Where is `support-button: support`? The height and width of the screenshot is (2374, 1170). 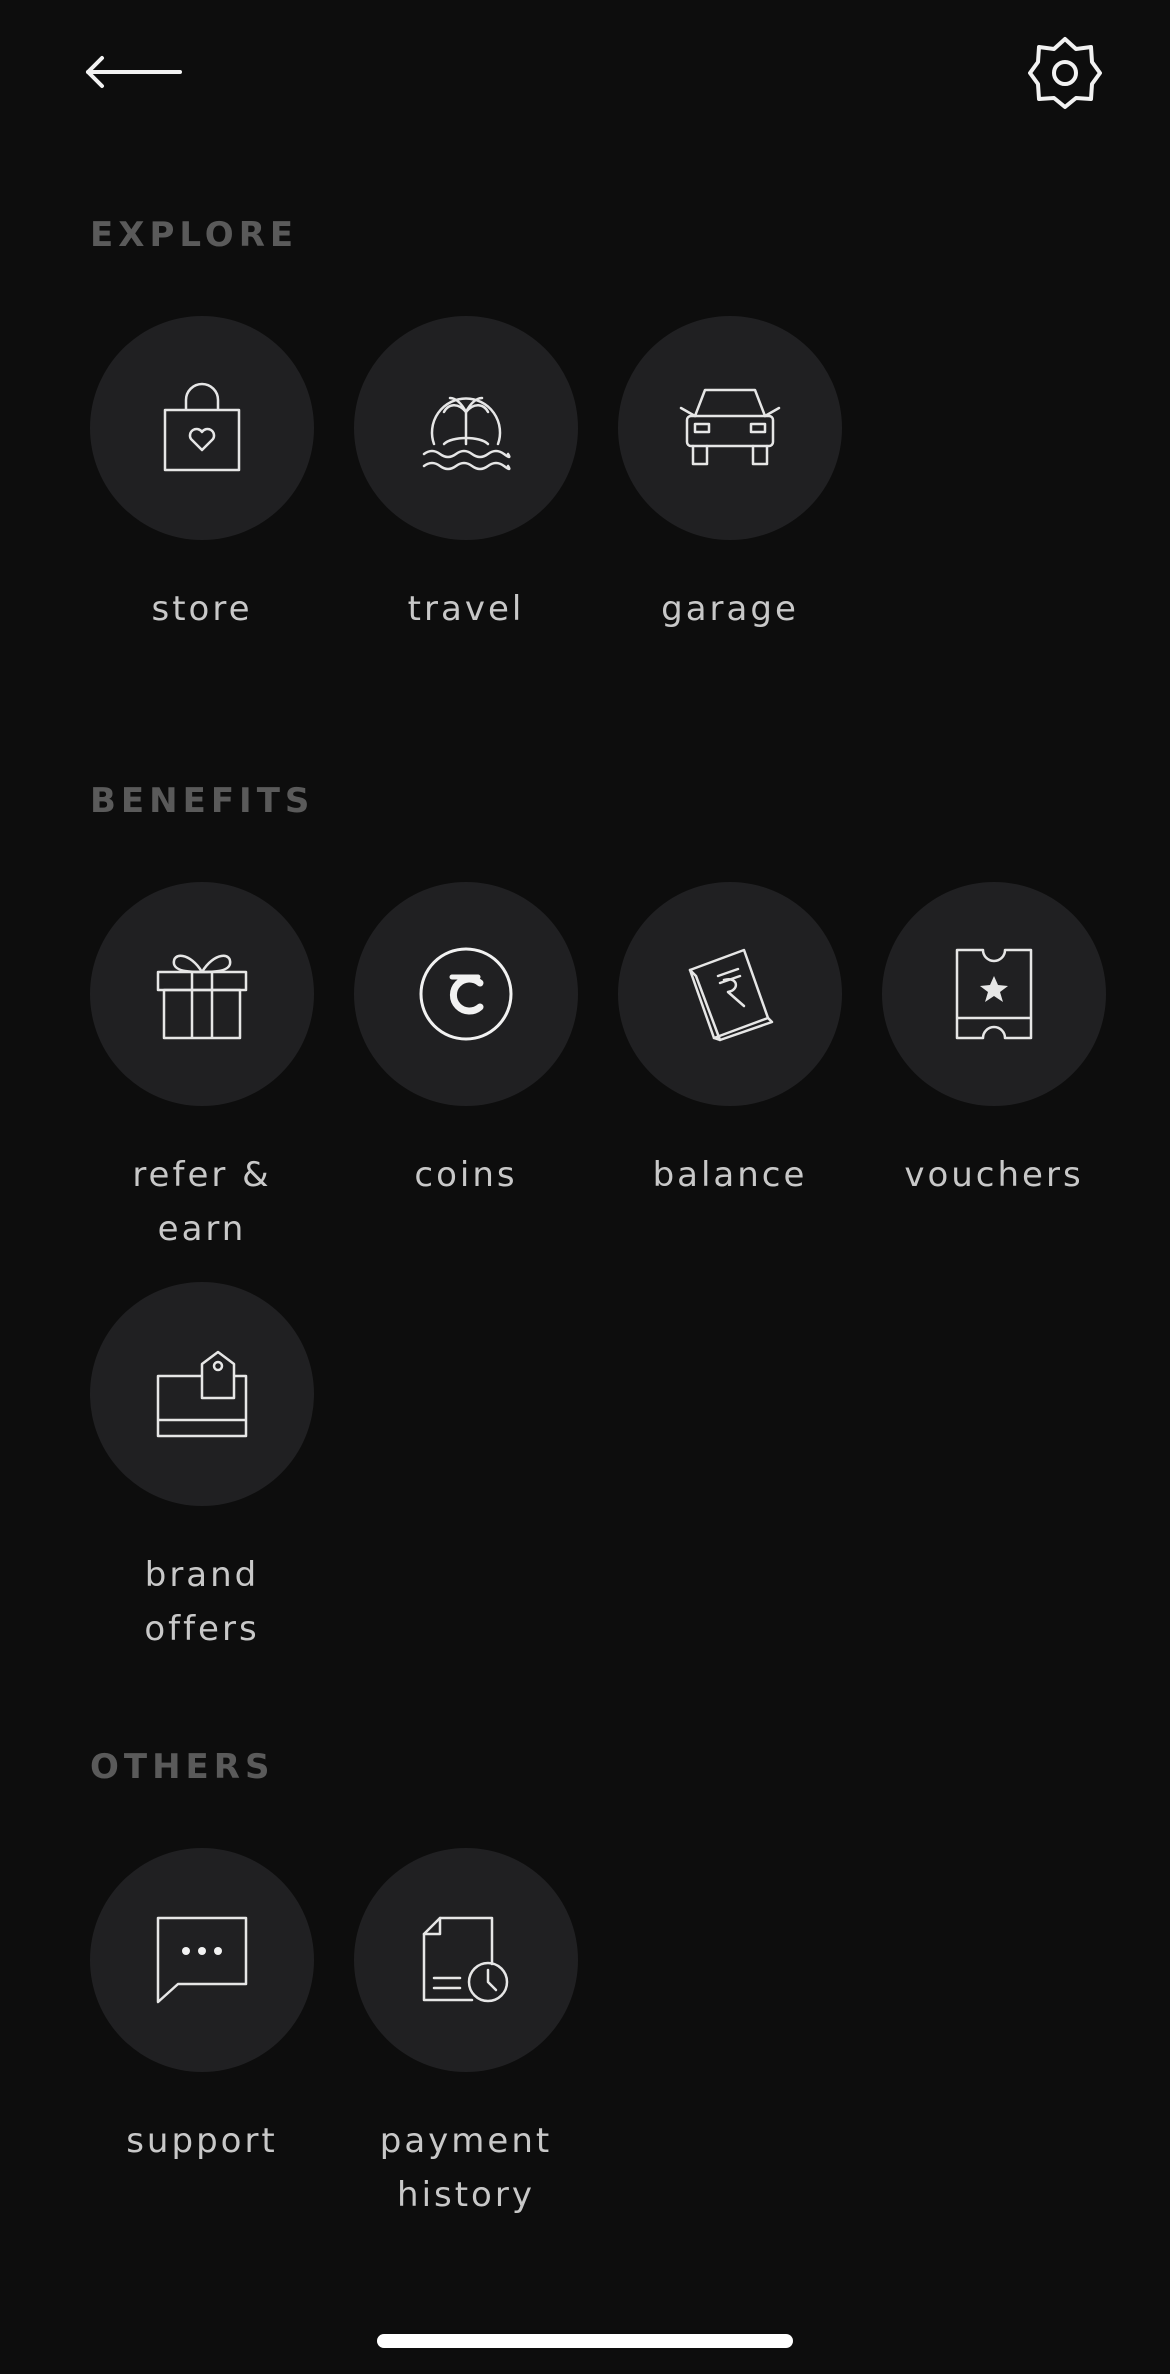
support-button: support is located at coordinates (202, 2008).